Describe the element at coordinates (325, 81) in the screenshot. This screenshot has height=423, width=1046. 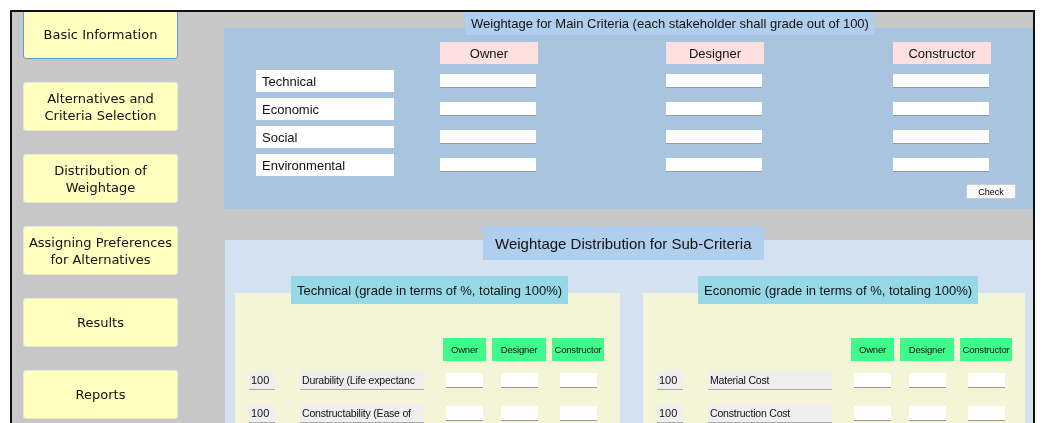
I see `criterion-label: Technical` at that location.